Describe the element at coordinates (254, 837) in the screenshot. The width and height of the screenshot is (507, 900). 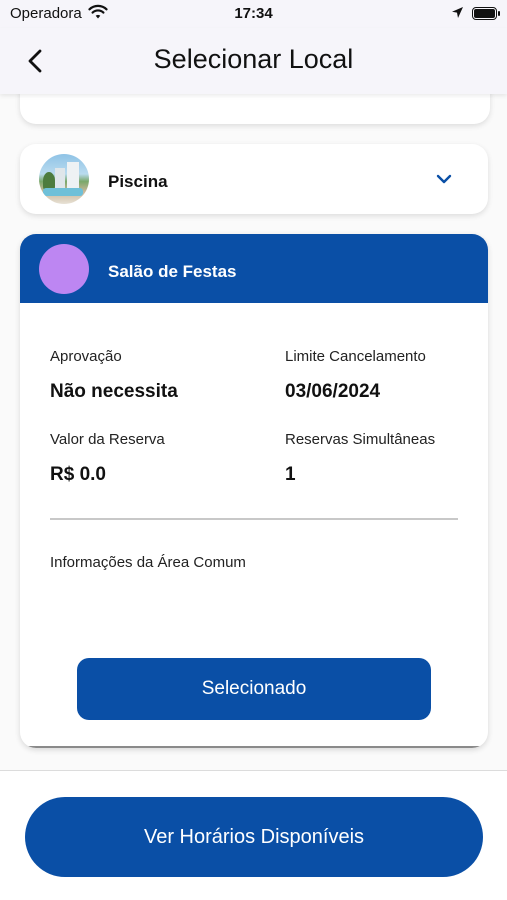
I see `view-available-times-button: Ver Horários Disponíveis` at that location.